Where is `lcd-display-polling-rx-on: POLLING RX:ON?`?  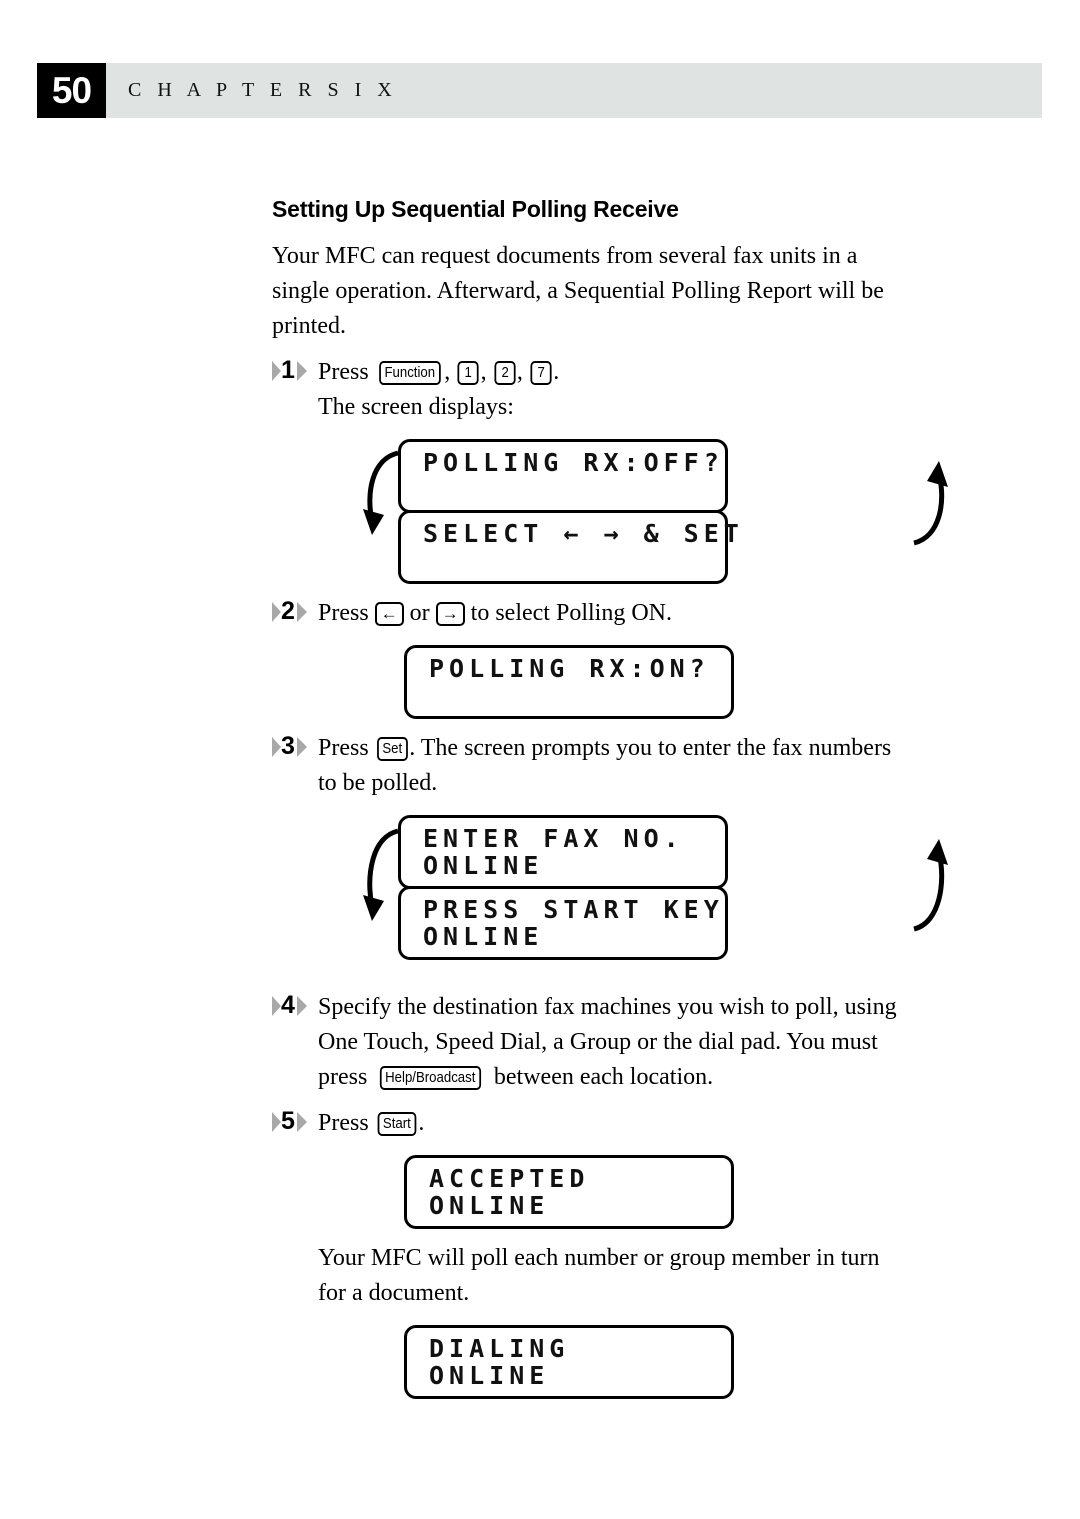
lcd-display-polling-rx-on: POLLING RX:ON? is located at coordinates (569, 682).